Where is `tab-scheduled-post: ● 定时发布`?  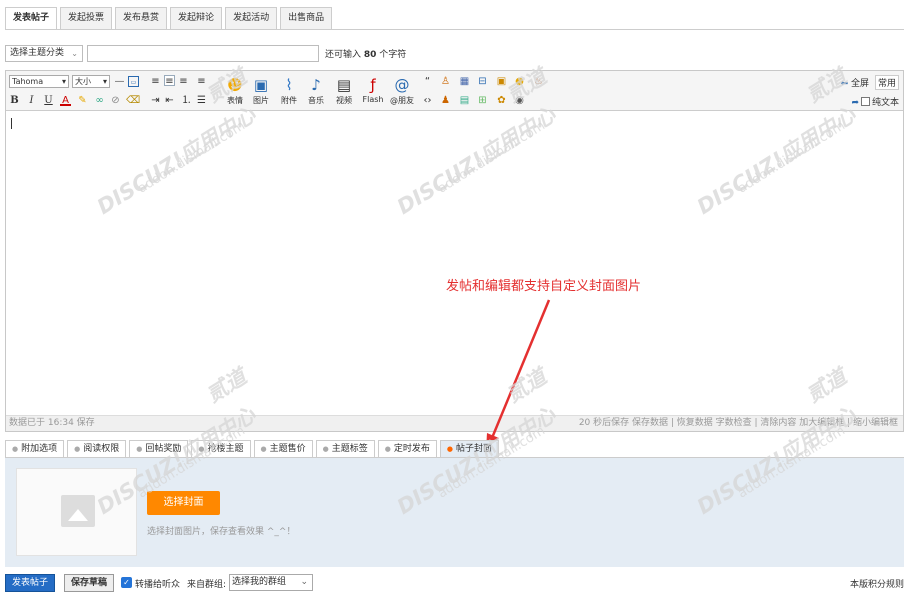
tab-scheduled-post: ● 定时发布 is located at coordinates (407, 449).